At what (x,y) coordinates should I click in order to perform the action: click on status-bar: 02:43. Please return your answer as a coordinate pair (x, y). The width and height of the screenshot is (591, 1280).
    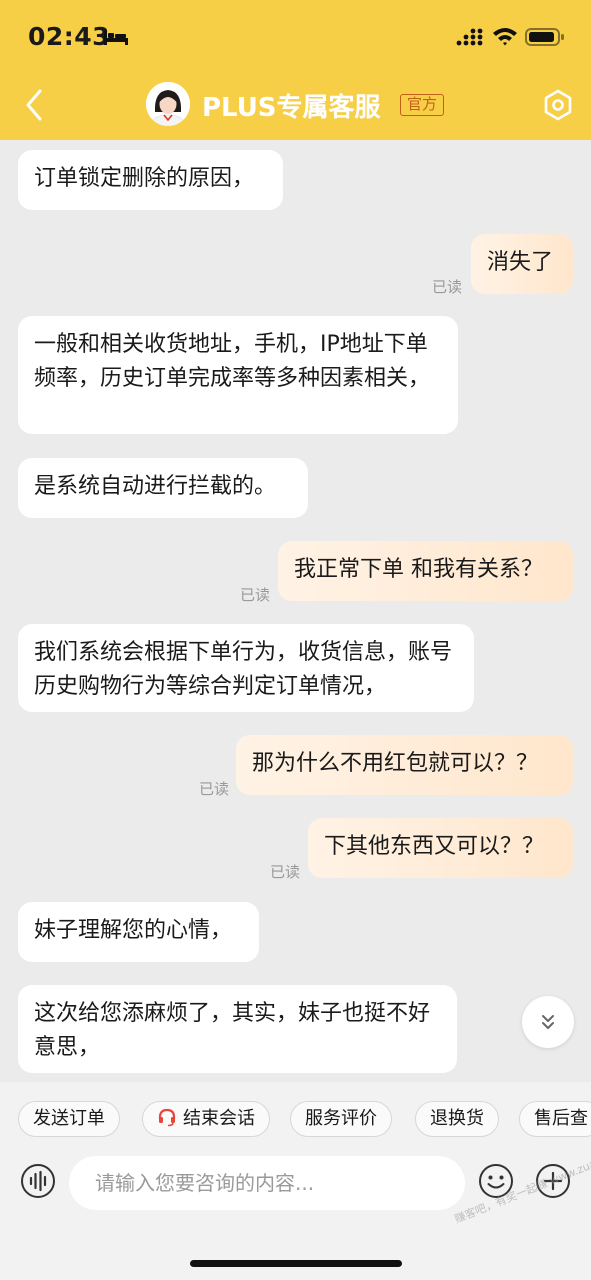
    Looking at the image, I should click on (295, 35).